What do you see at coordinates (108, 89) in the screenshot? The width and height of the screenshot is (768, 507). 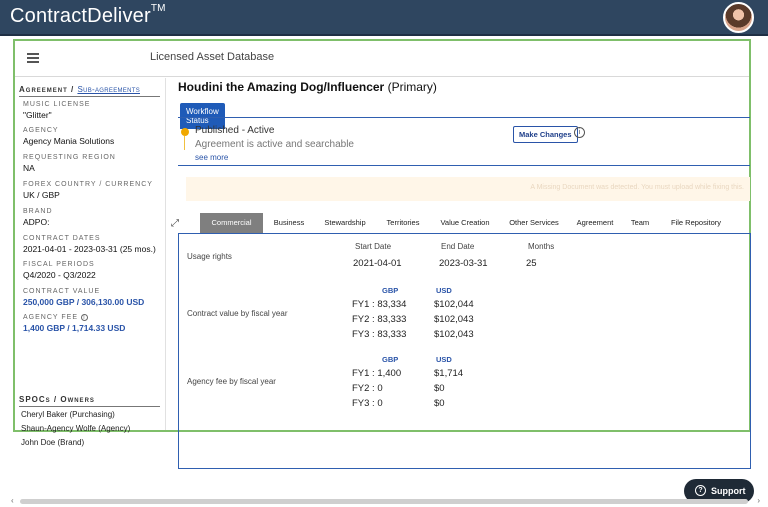 I see `sub-agreements-link: Sub-agreements` at bounding box center [108, 89].